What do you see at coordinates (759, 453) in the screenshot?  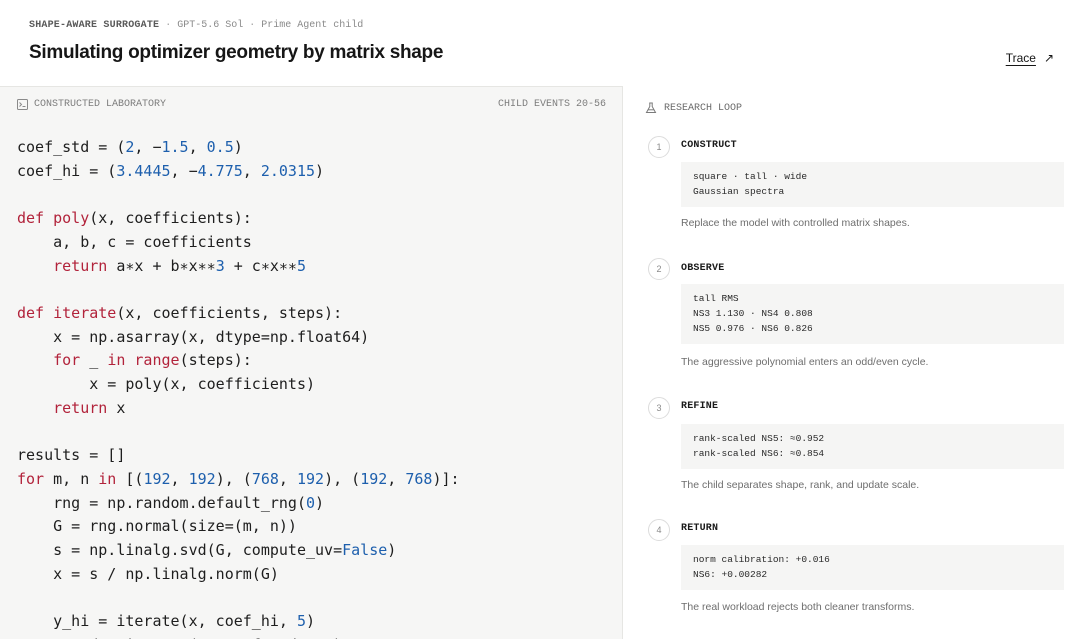 I see `step-output-line: rank-scaled NS6: ≈0.854` at bounding box center [759, 453].